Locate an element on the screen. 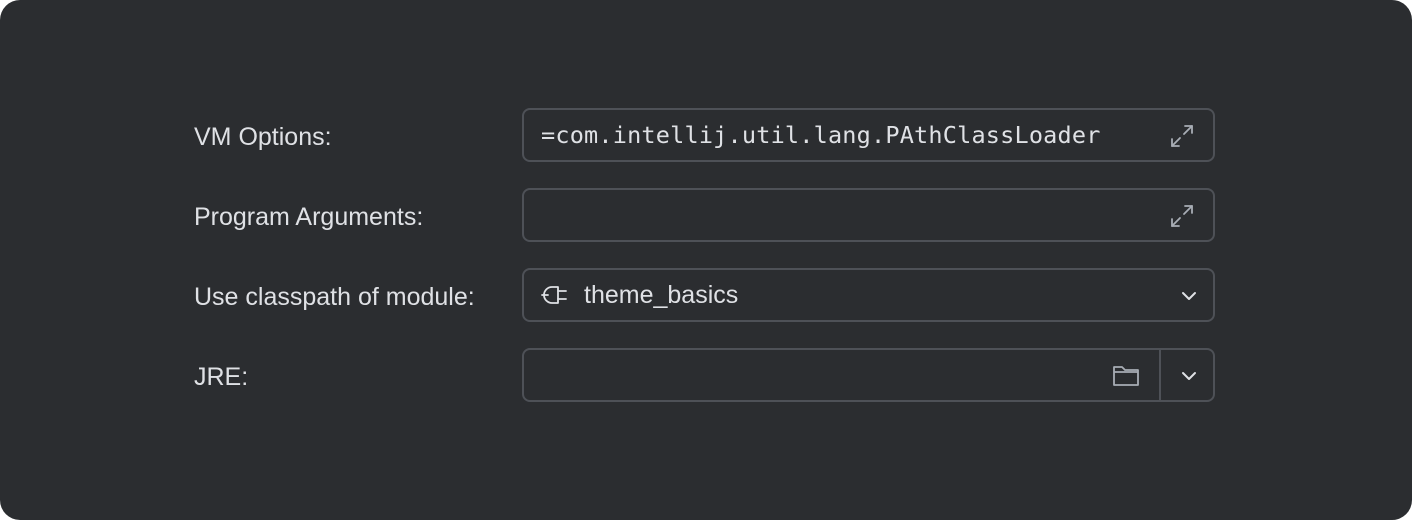 The width and height of the screenshot is (1412, 520). jre-field is located at coordinates (868, 375).